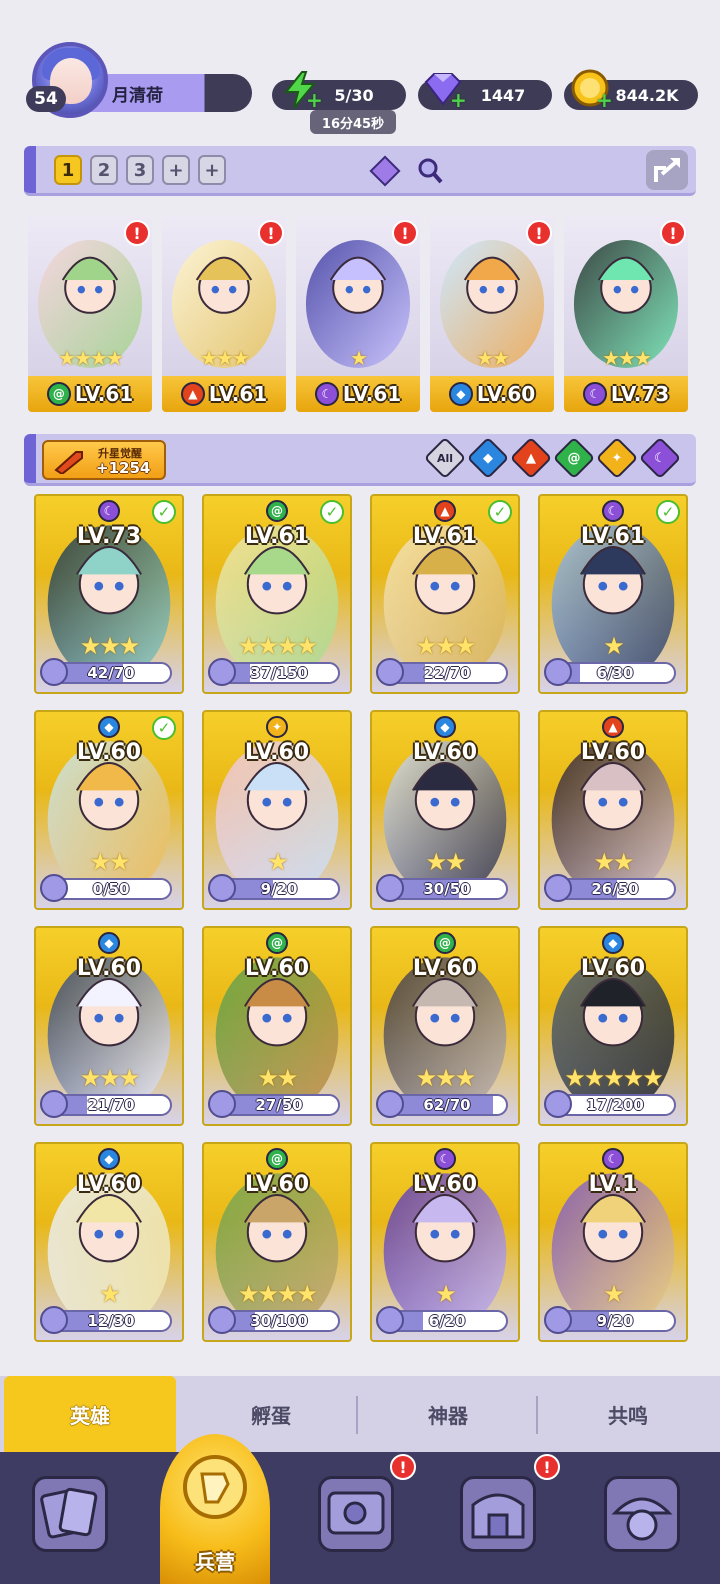 Image resolution: width=720 pixels, height=1584 pixels. Describe the element at coordinates (547, 1467) in the screenshot. I see `shop-alert-badge: !` at that location.